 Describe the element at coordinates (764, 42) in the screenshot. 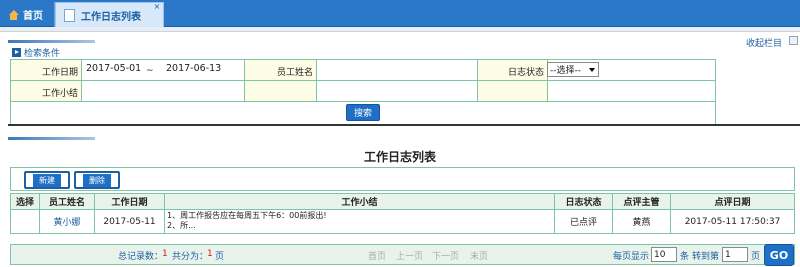

I see `collapse-link: 收起栏目` at that location.